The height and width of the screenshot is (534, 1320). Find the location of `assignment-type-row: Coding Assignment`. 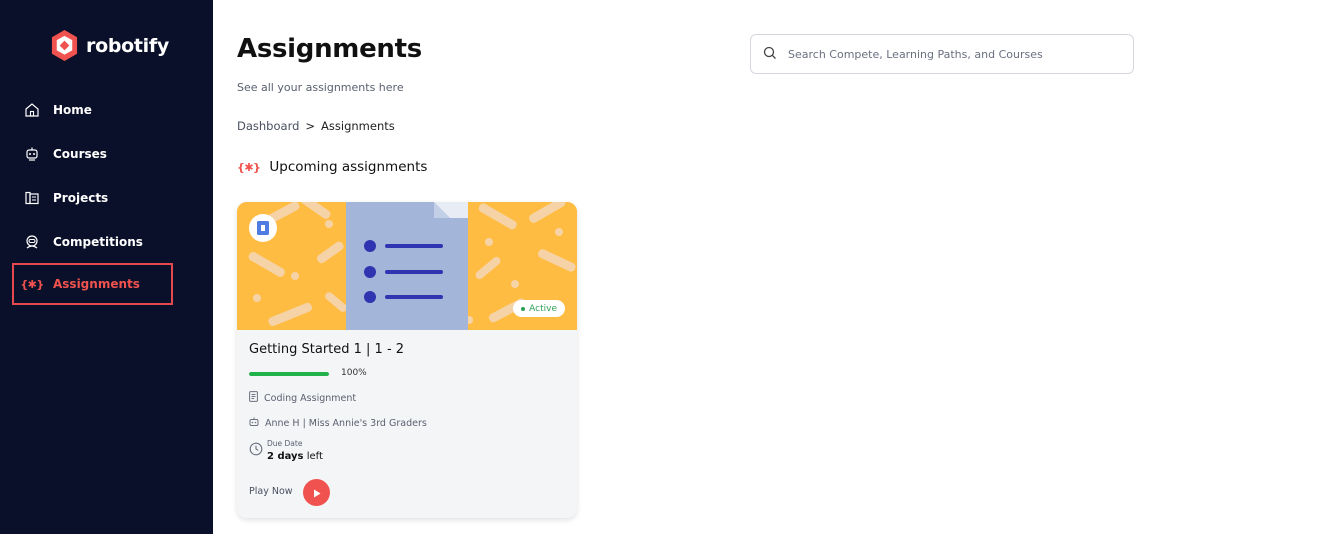

assignment-type-row: Coding Assignment is located at coordinates (302, 398).